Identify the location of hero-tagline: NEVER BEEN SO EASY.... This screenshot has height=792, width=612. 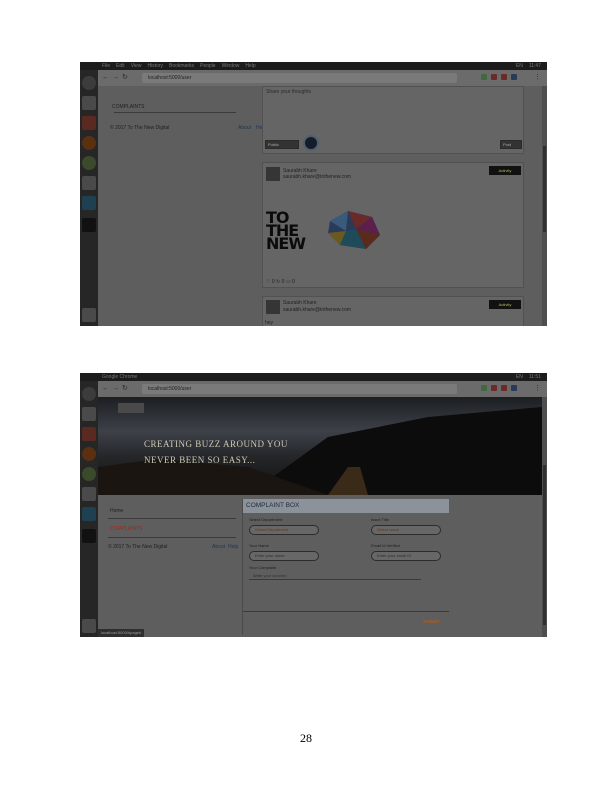
(200, 460).